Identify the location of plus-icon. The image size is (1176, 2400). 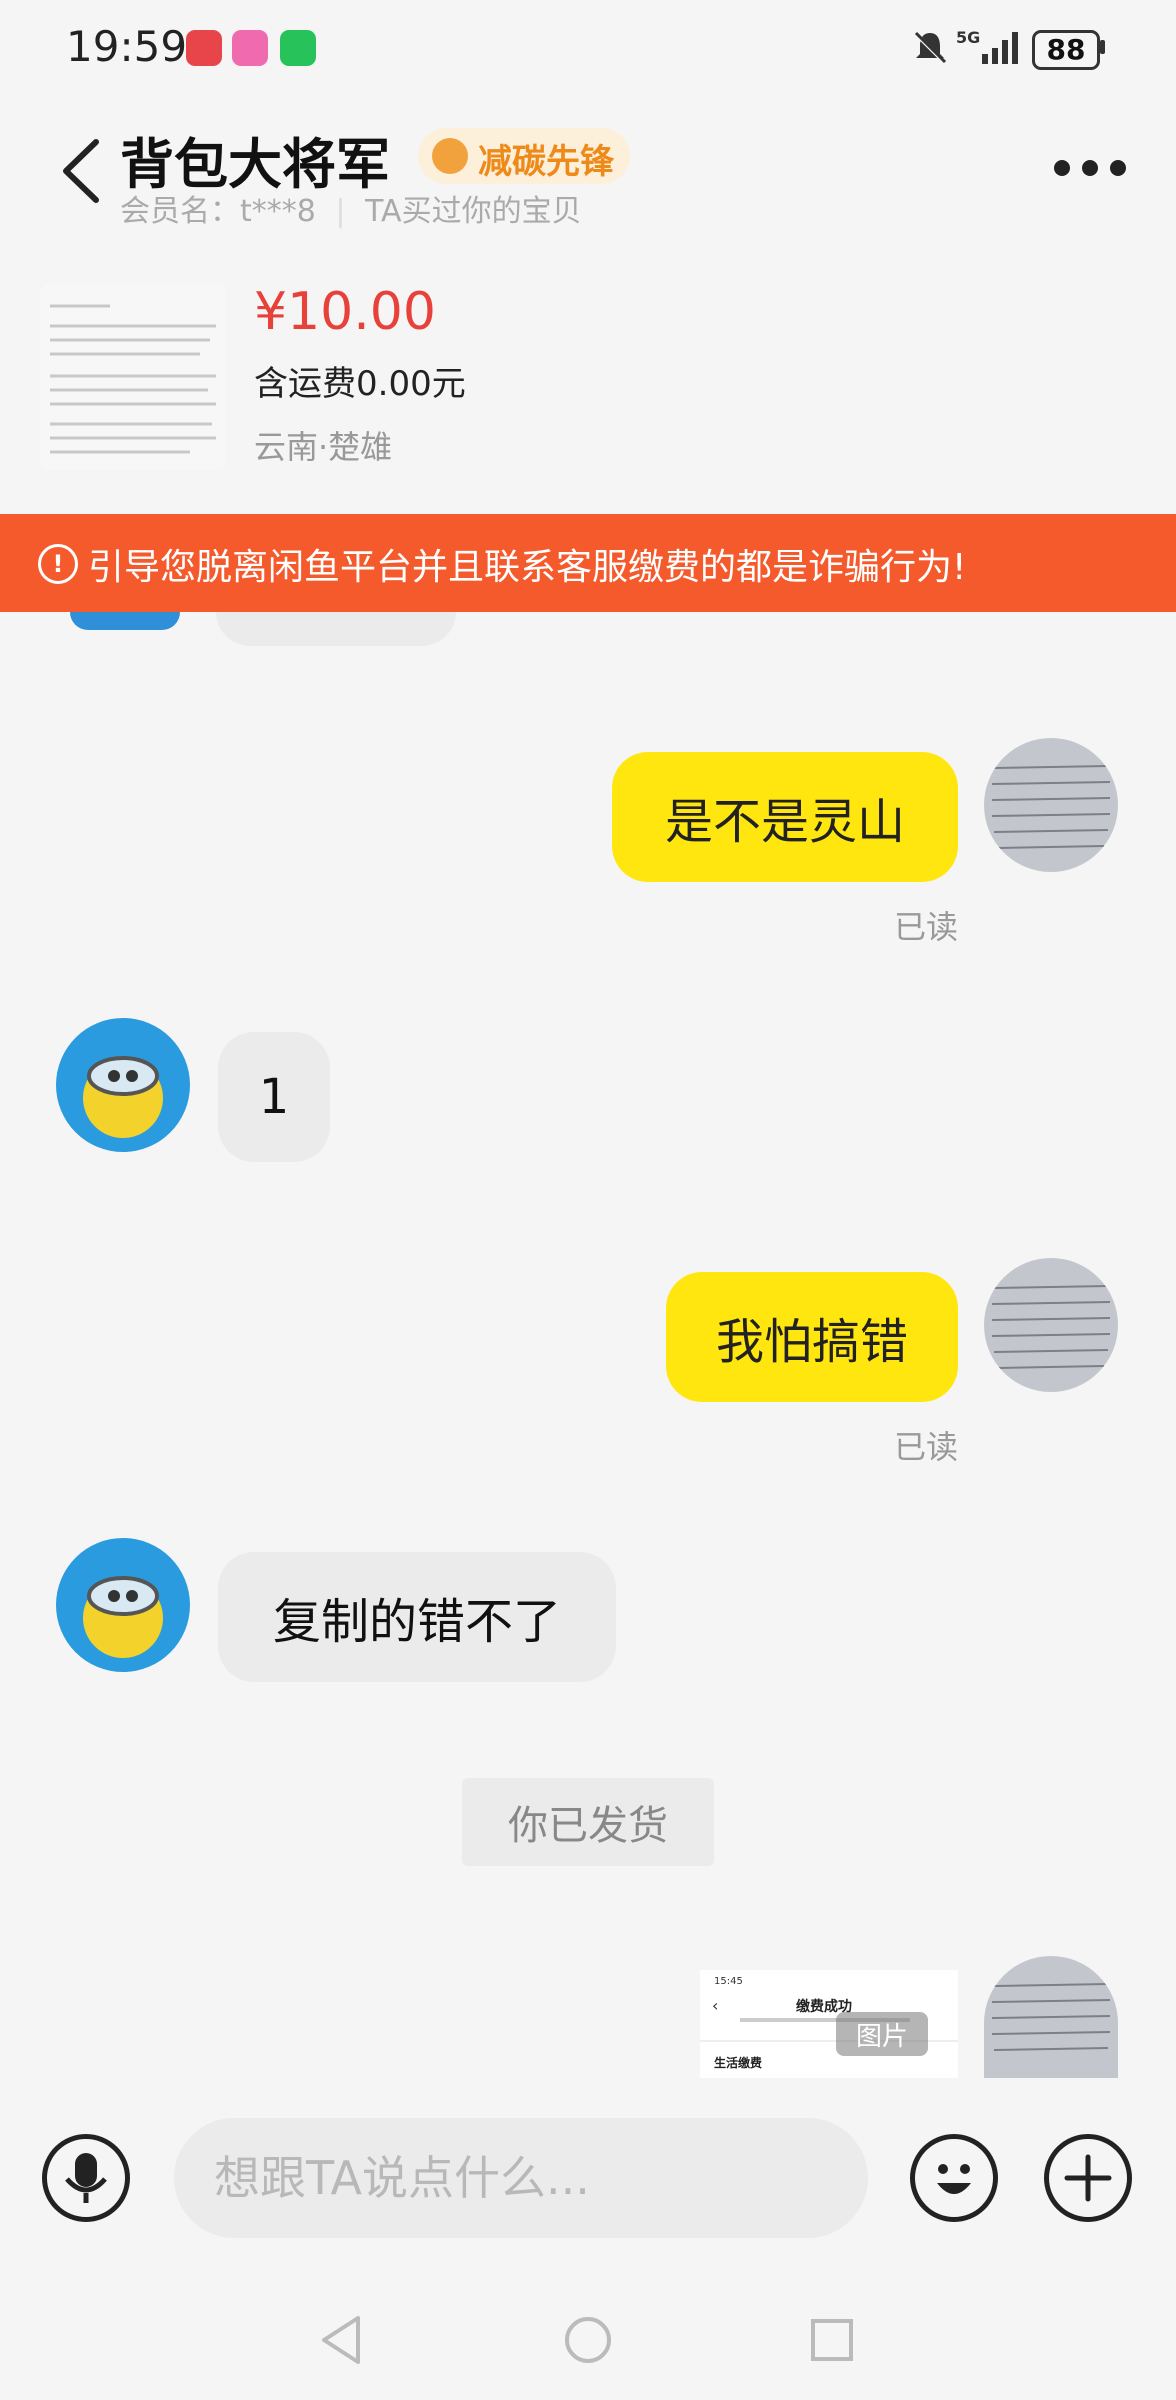
(1088, 2178).